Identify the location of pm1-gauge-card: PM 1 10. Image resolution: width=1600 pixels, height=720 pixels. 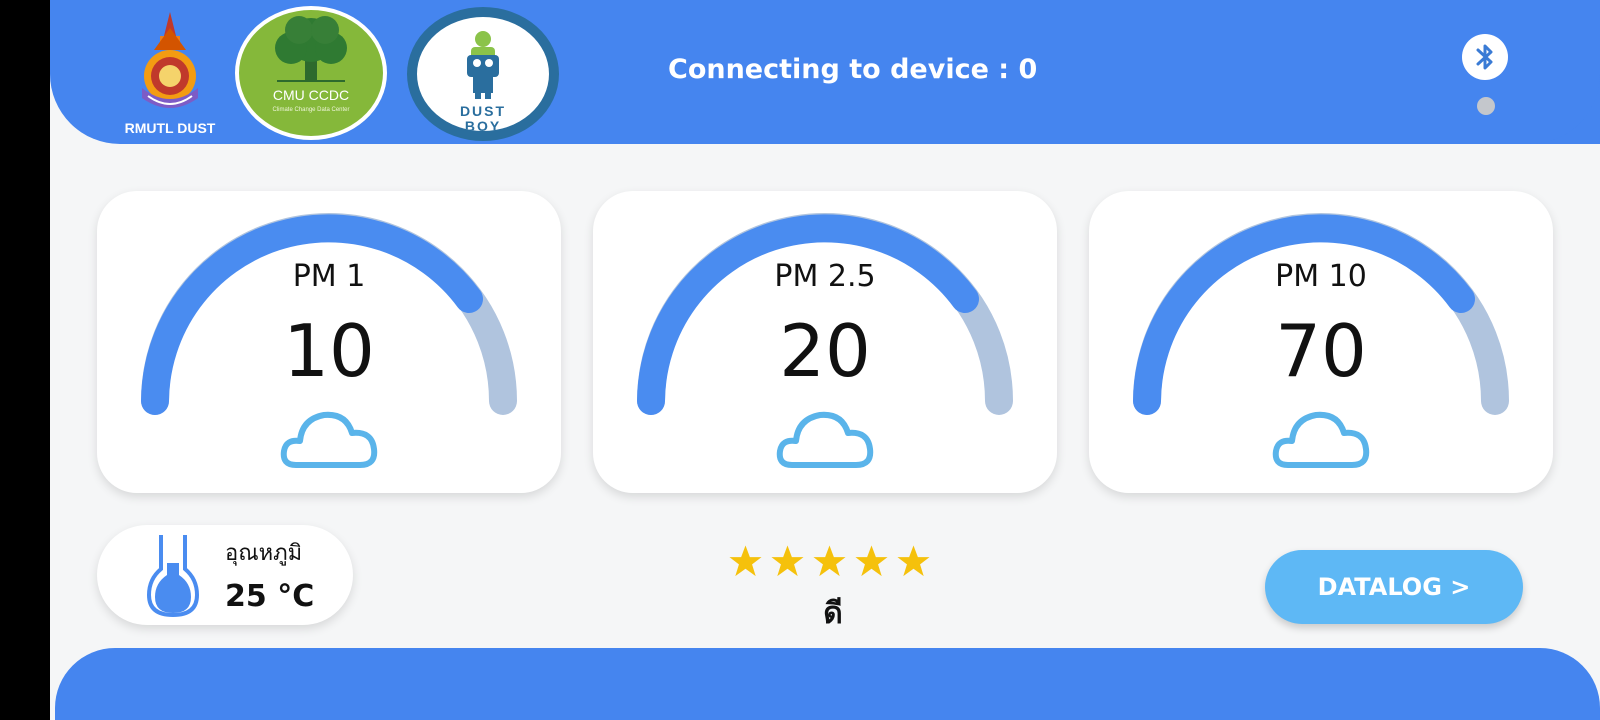
(329, 342).